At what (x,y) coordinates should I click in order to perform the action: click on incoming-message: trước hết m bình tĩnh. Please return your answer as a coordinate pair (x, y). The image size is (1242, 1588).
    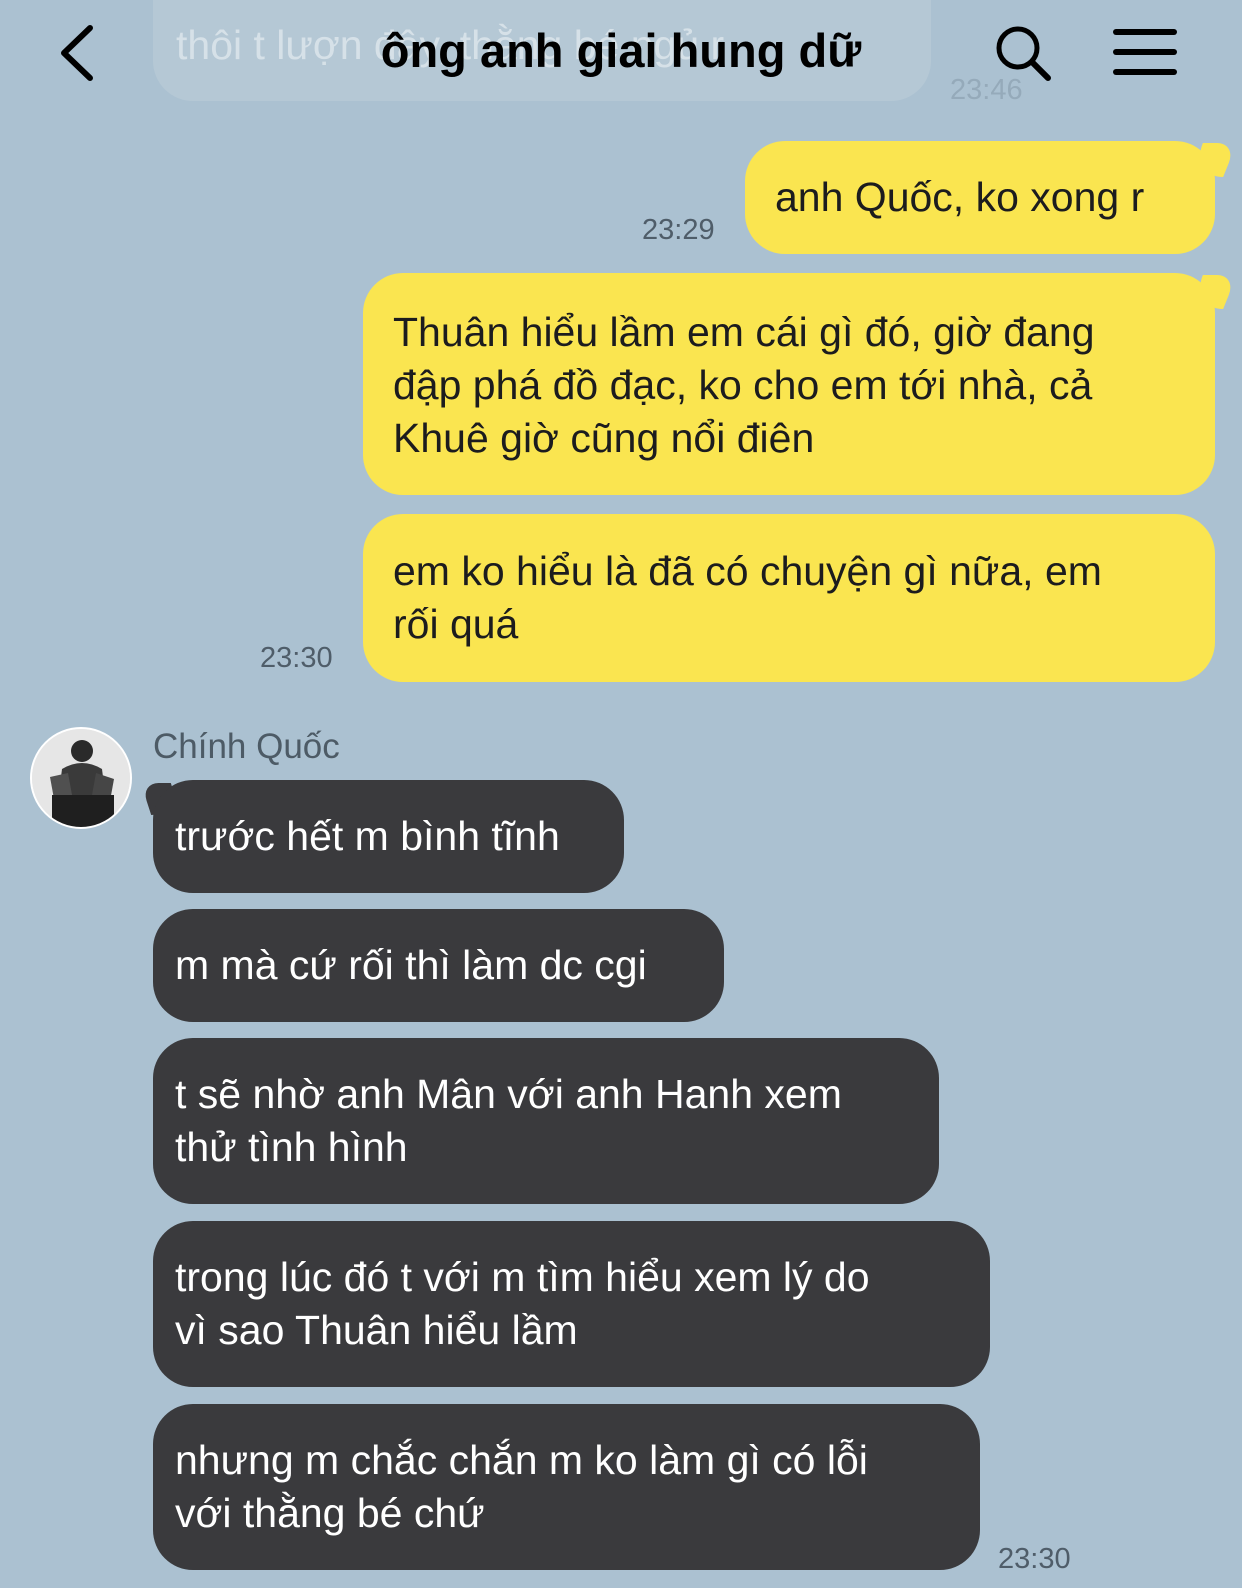
    Looking at the image, I should click on (388, 836).